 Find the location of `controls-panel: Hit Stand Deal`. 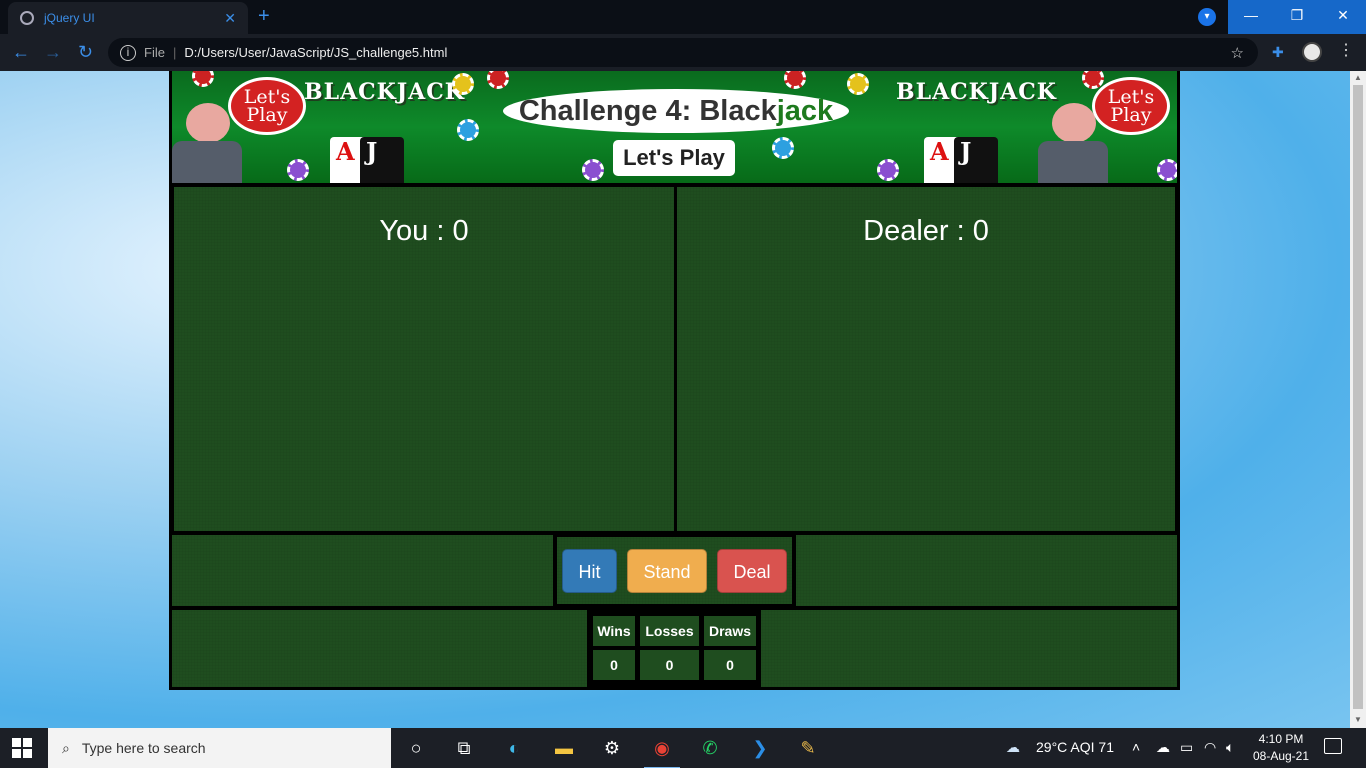

controls-panel: Hit Stand Deal is located at coordinates (674, 570).